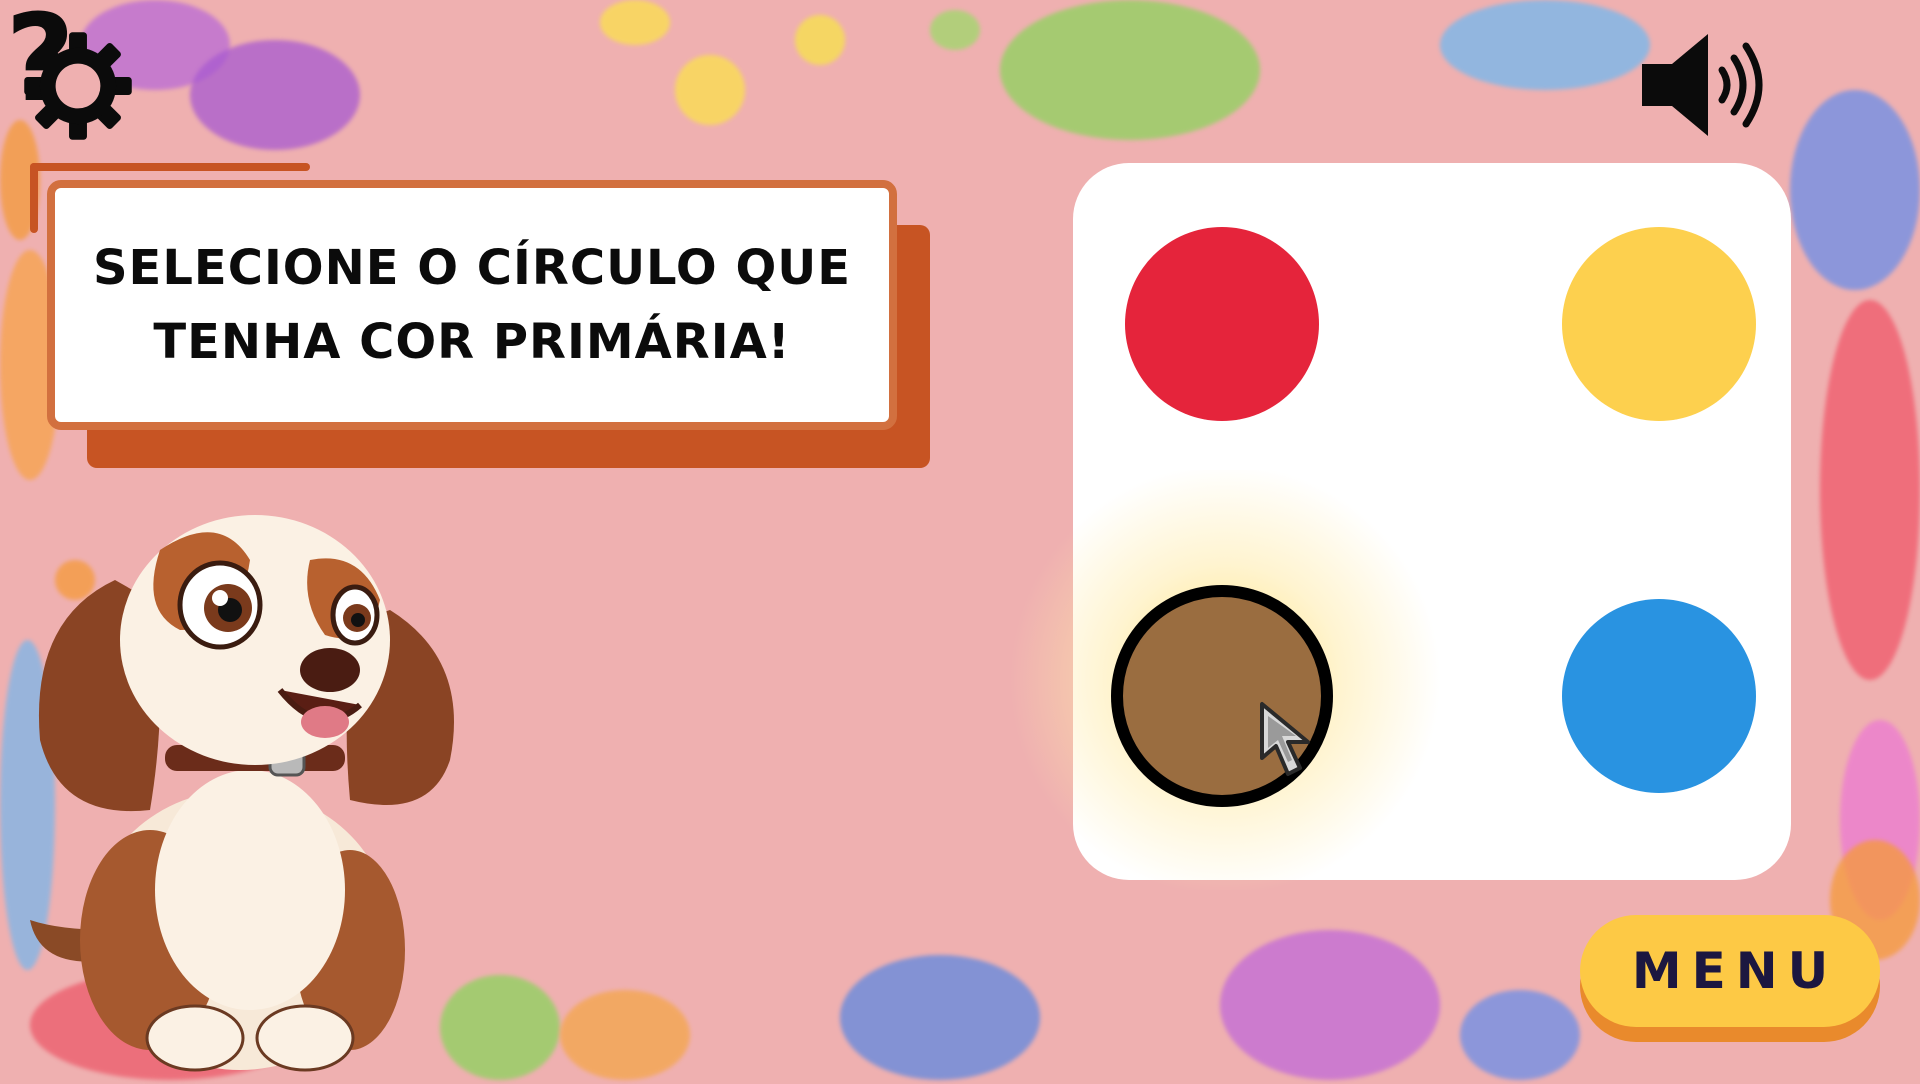 The height and width of the screenshot is (1084, 1920). Describe the element at coordinates (78, 86) in the screenshot. I see `gear-icon` at that location.